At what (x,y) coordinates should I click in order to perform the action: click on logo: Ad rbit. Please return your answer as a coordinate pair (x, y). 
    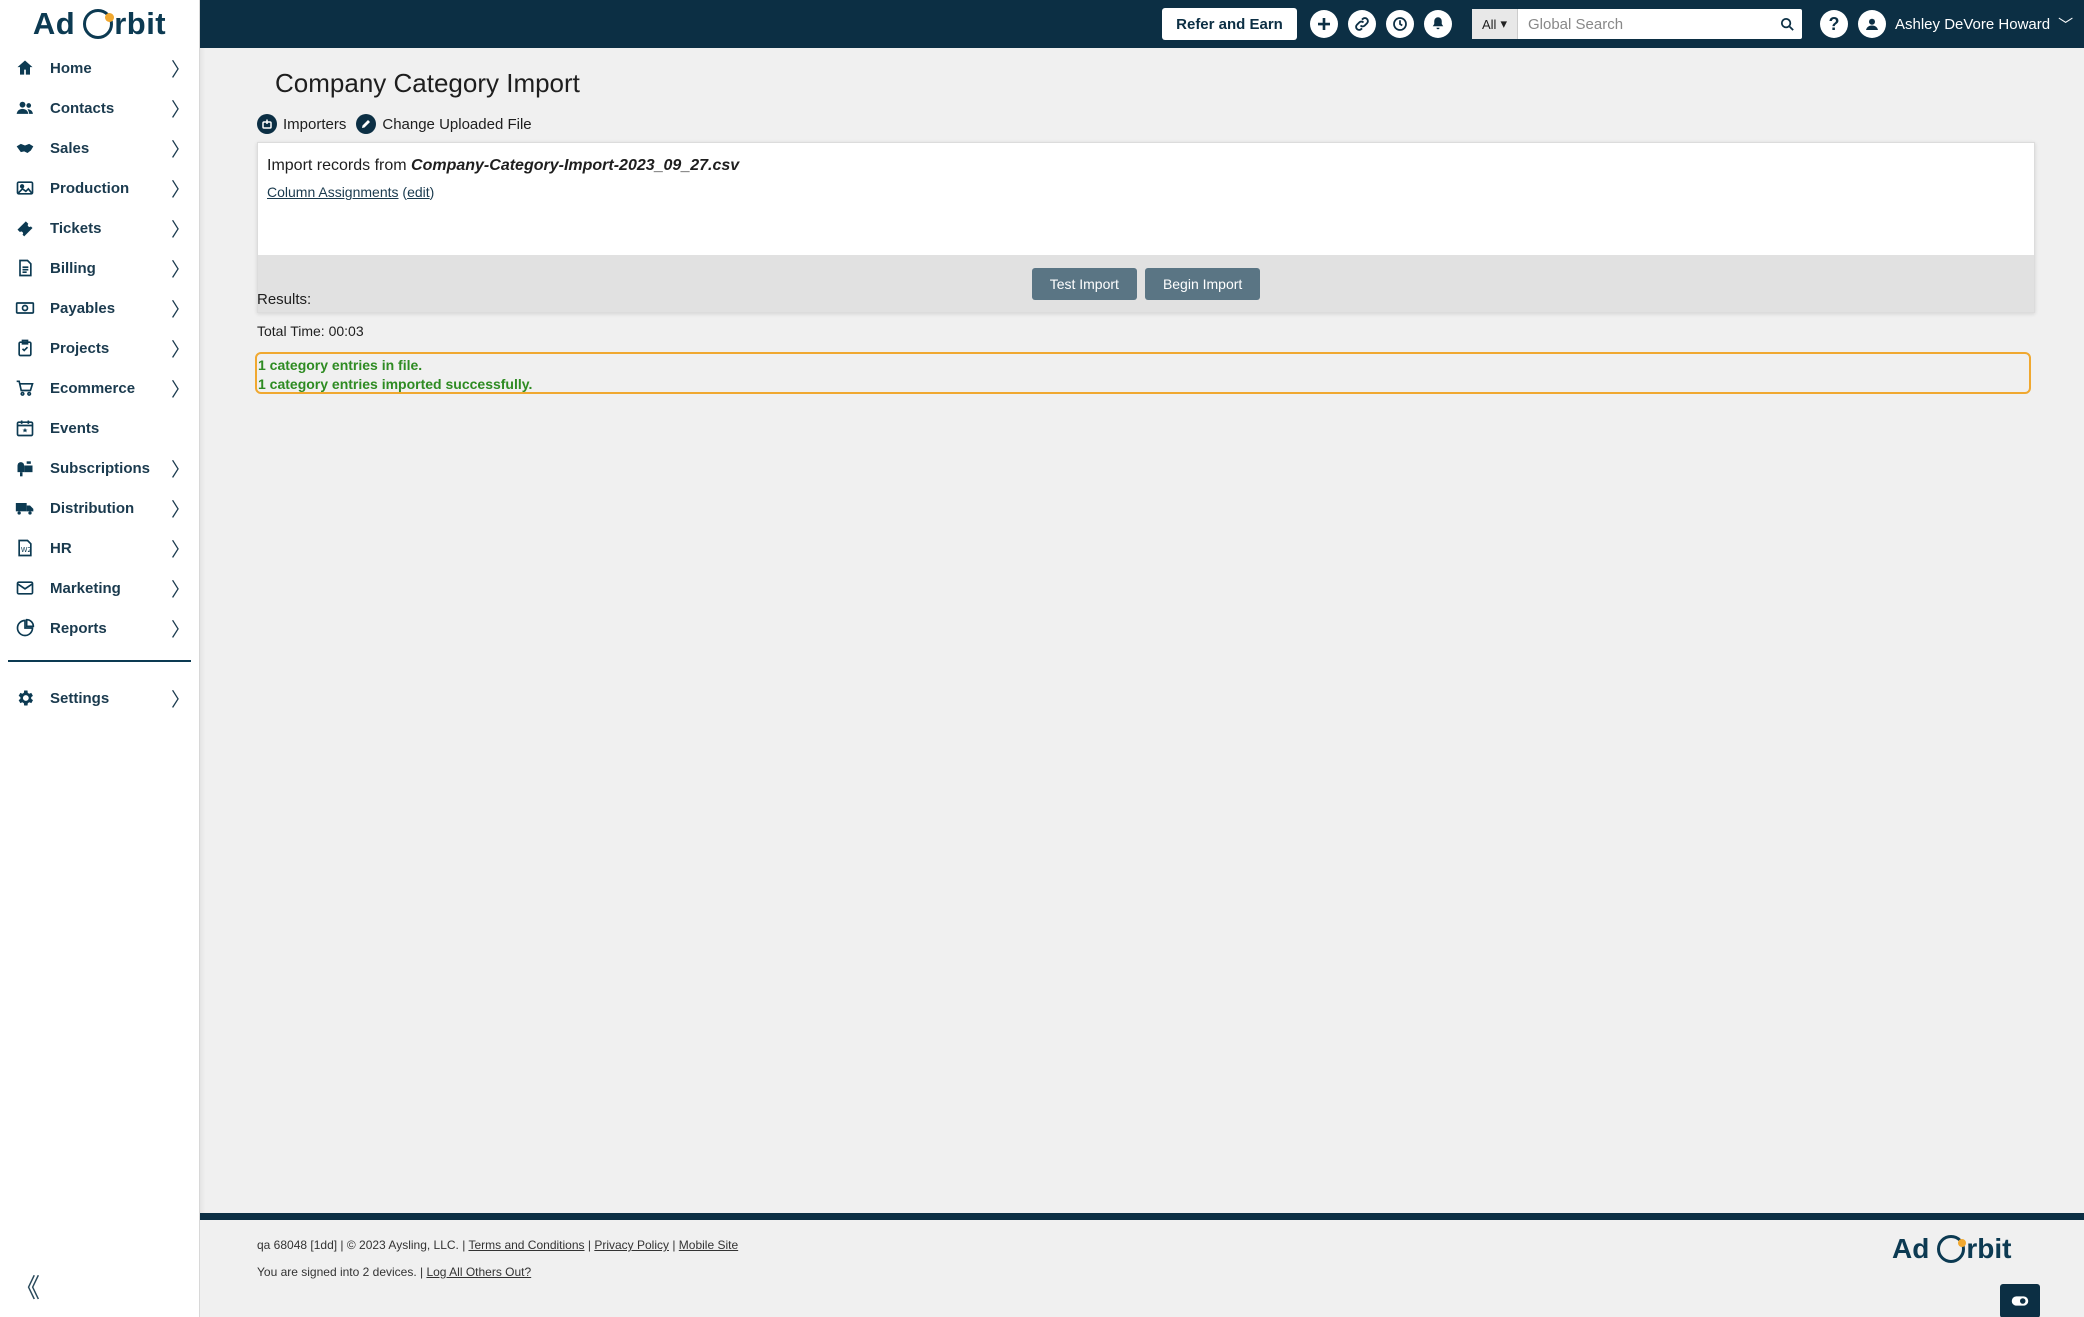
    Looking at the image, I should click on (99, 24).